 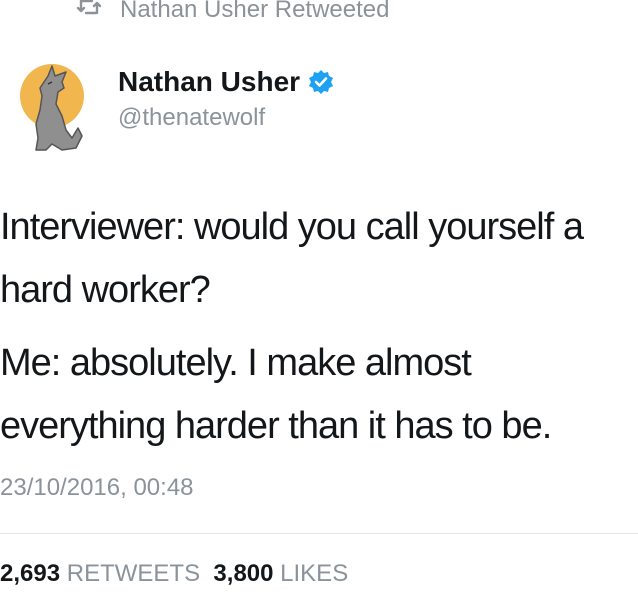 What do you see at coordinates (321, 82) in the screenshot?
I see `verified-badge-icon` at bounding box center [321, 82].